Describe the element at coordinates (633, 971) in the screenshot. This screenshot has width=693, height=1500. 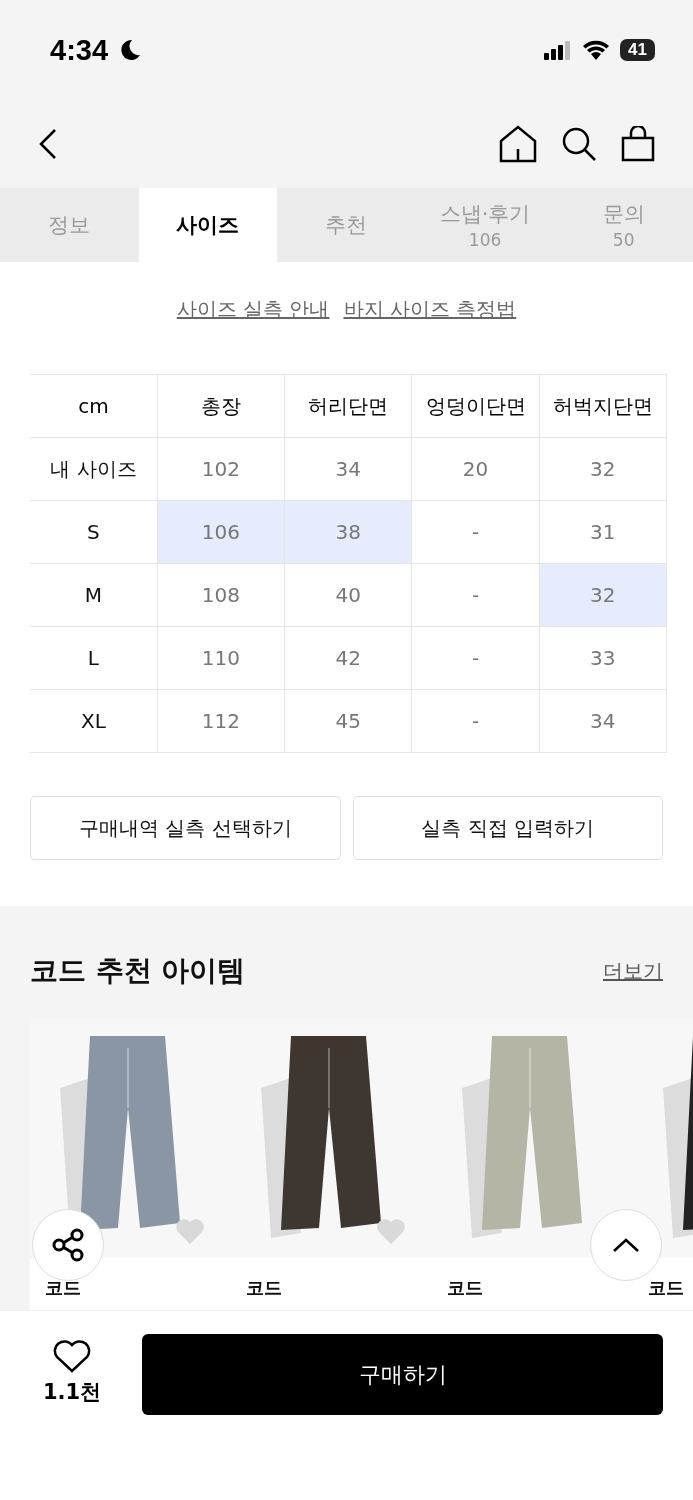
I see `more-link: 더보기` at that location.